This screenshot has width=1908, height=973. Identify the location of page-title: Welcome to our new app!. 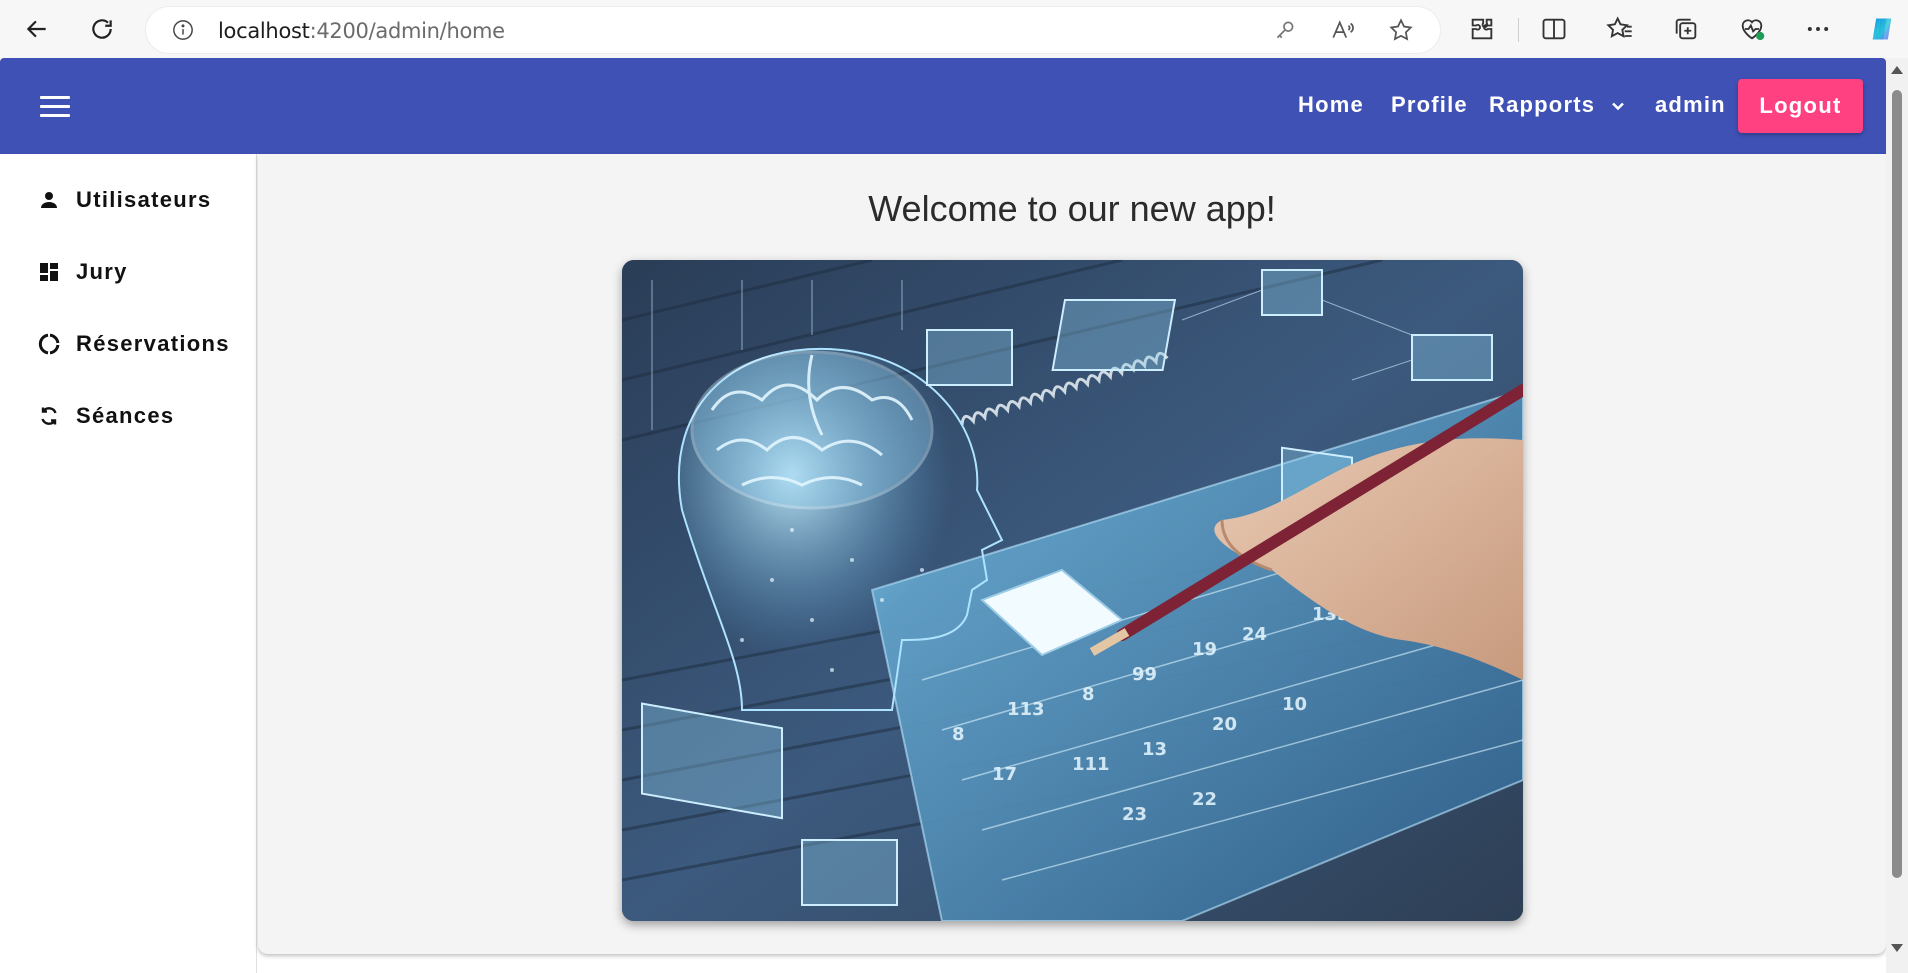
(1072, 208).